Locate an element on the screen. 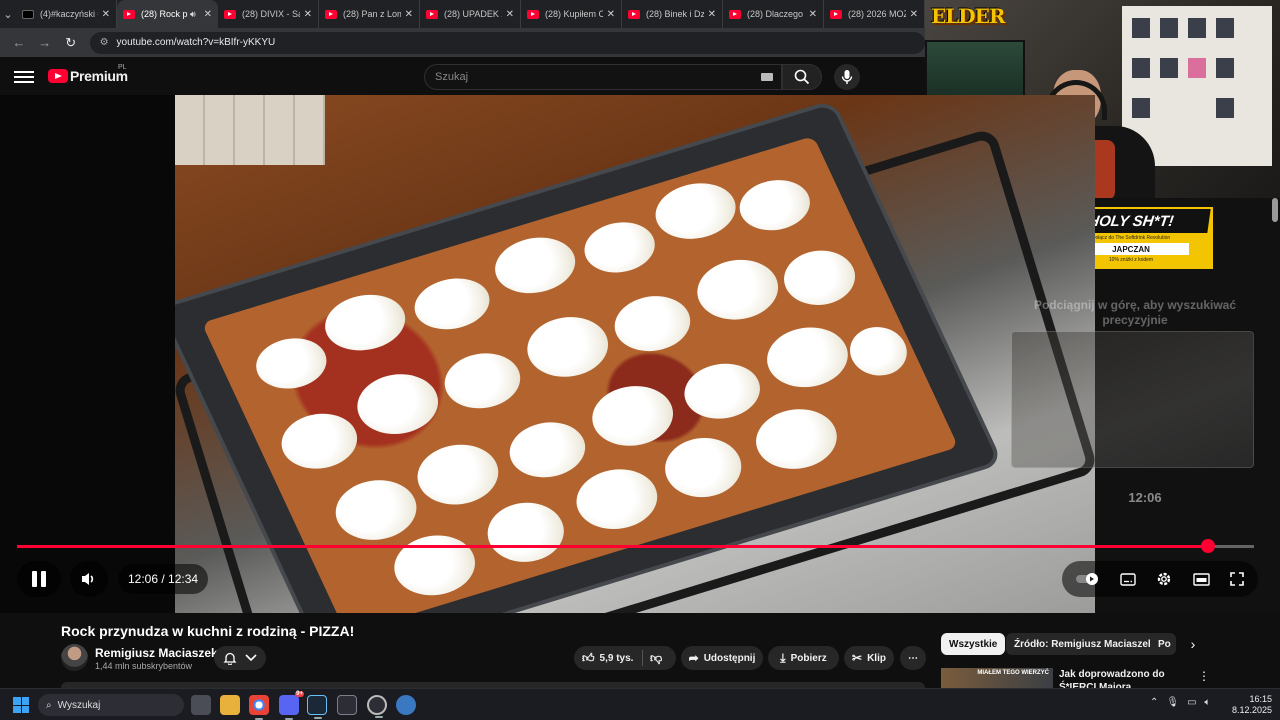 This screenshot has height=720, width=1280. taskbar-search: ⌕ Wyszukaj is located at coordinates (111, 705).